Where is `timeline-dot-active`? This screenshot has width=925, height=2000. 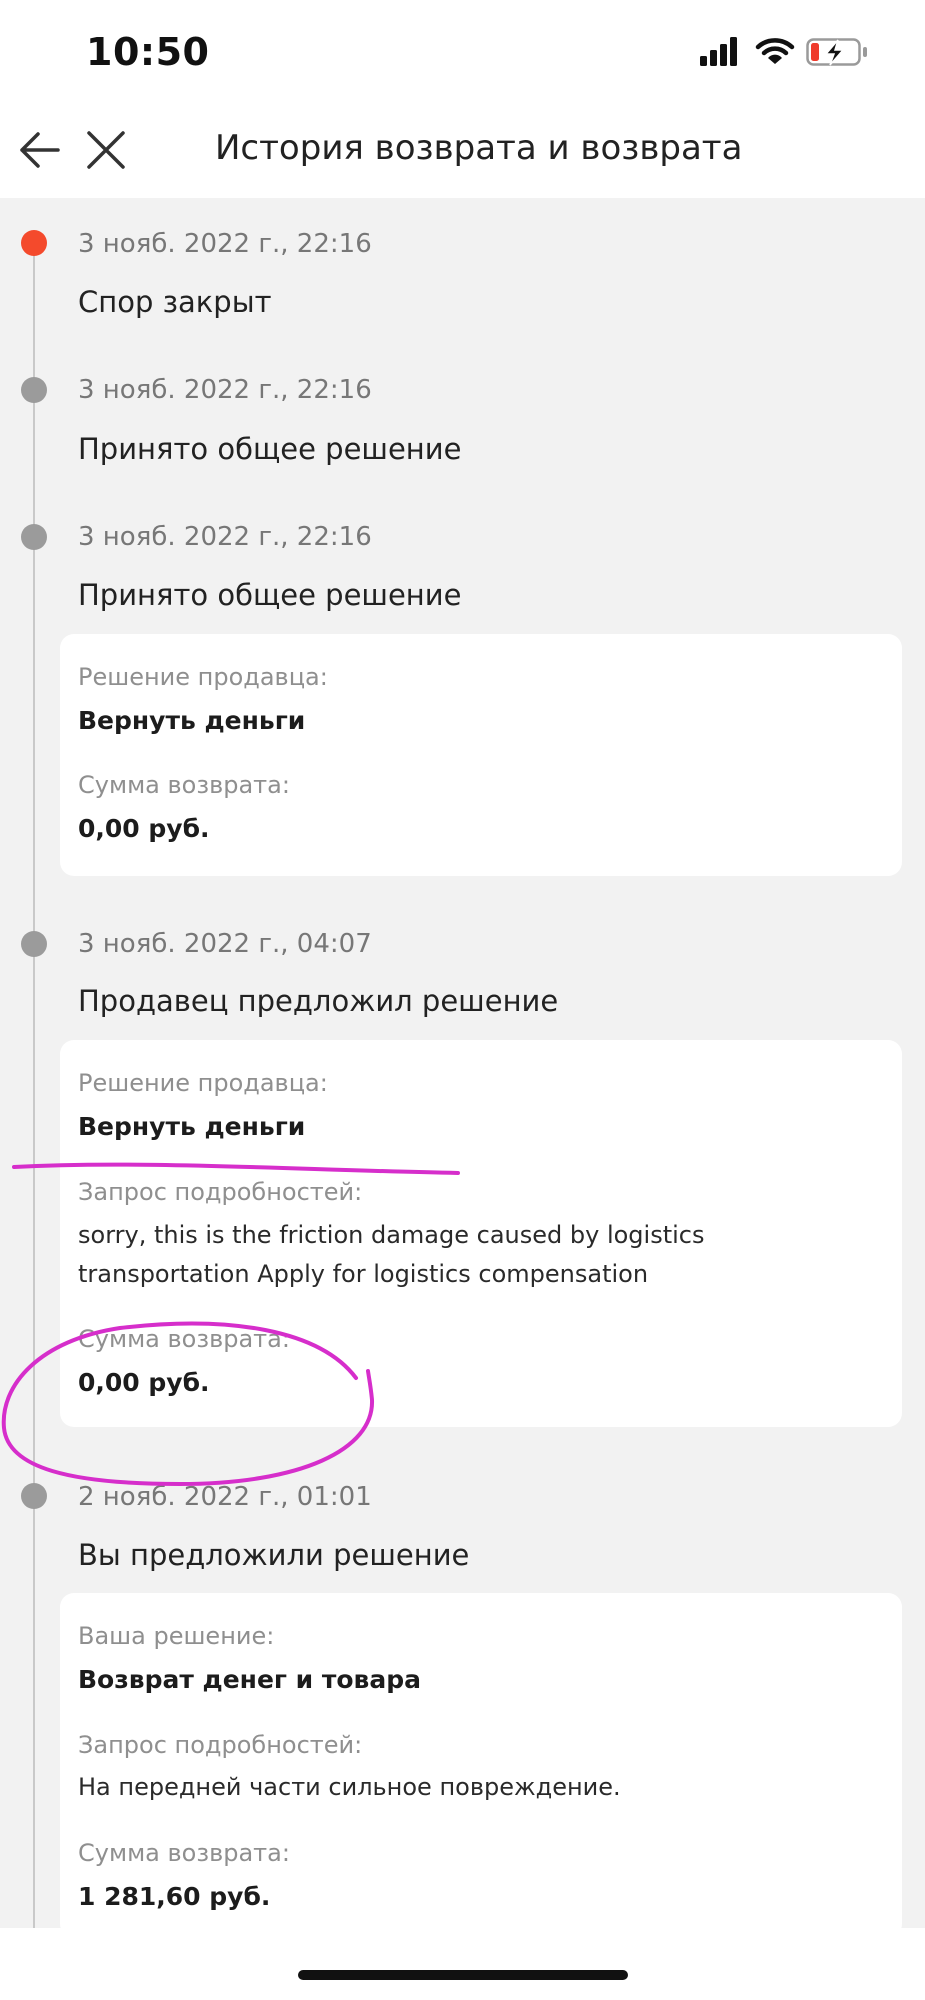 timeline-dot-active is located at coordinates (34, 243).